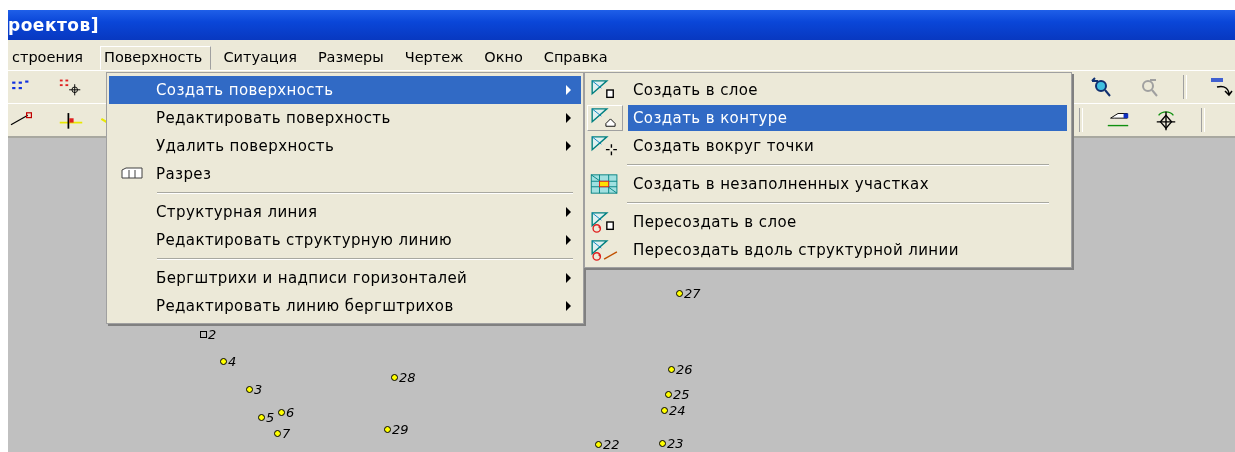 The height and width of the screenshot is (452, 1235). I want to click on submenu-item: Создать в контуре, so click(847, 118).